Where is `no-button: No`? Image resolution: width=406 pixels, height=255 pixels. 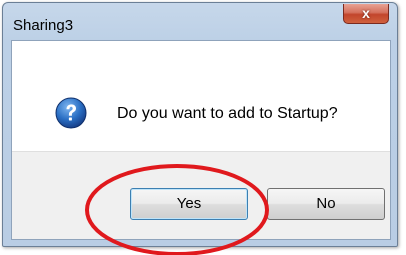
no-button: No is located at coordinates (326, 204).